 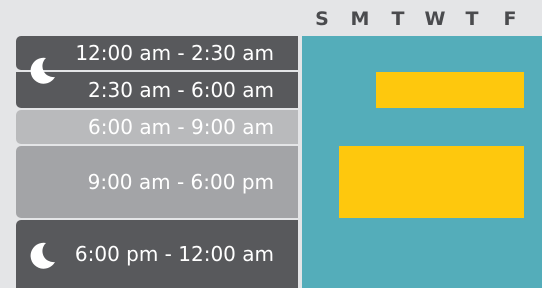 What do you see at coordinates (181, 90) in the screenshot?
I see `time-slot-label: 2:30 am - 6:00 am` at bounding box center [181, 90].